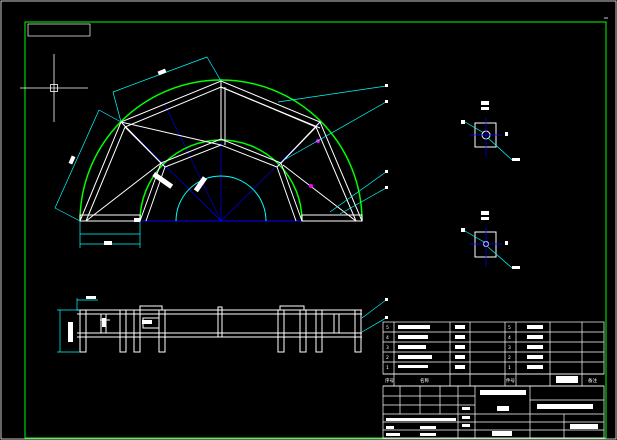  Describe the element at coordinates (509, 348) in the screenshot. I see `parts-row-no-right: 3` at that location.